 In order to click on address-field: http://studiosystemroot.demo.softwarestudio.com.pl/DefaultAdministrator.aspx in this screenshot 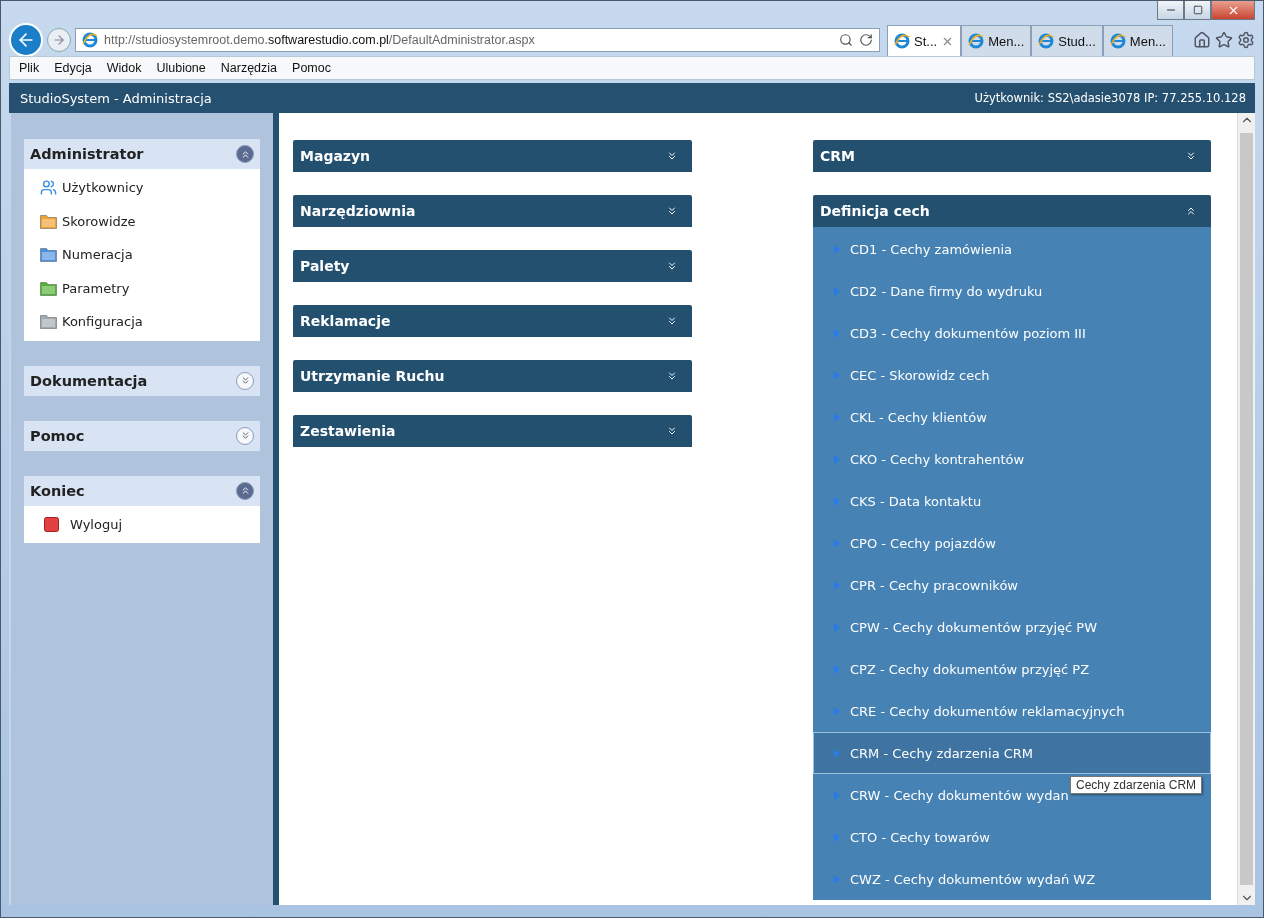, I will do `click(477, 39)`.